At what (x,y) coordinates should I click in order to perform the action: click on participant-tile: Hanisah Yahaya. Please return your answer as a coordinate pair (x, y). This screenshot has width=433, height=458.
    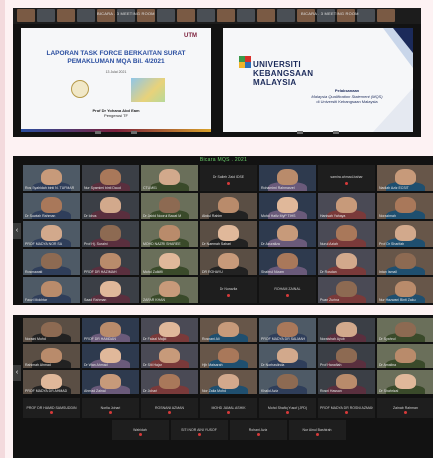
    Looking at the image, I should click on (346, 206).